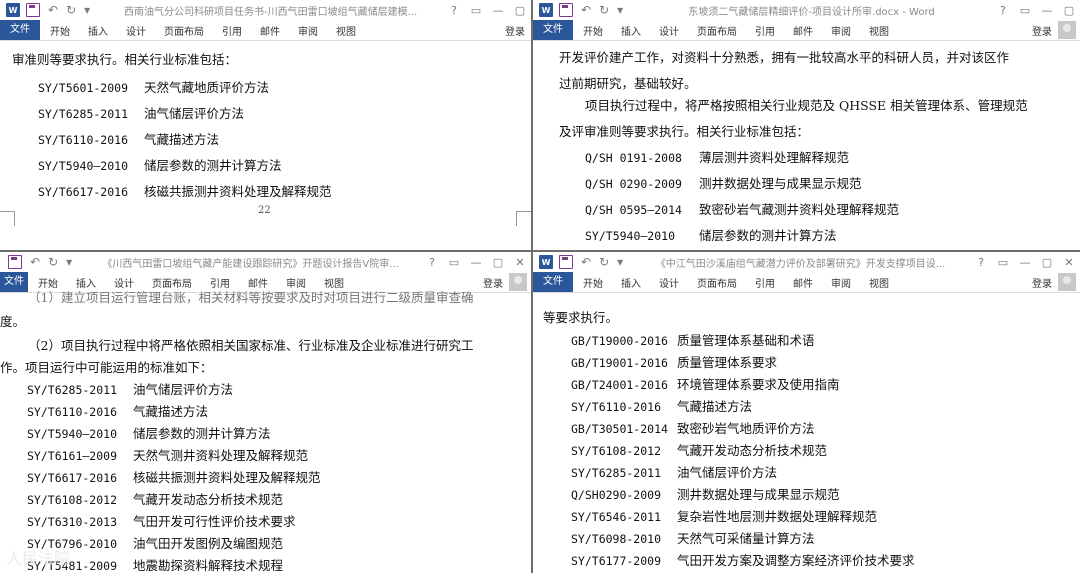 This screenshot has height=573, width=1080. I want to click on ribbon-tabs: 文件 开始 插入 设计 页面布局 引用 邮件 审阅 视图 登录, so click(806, 30).